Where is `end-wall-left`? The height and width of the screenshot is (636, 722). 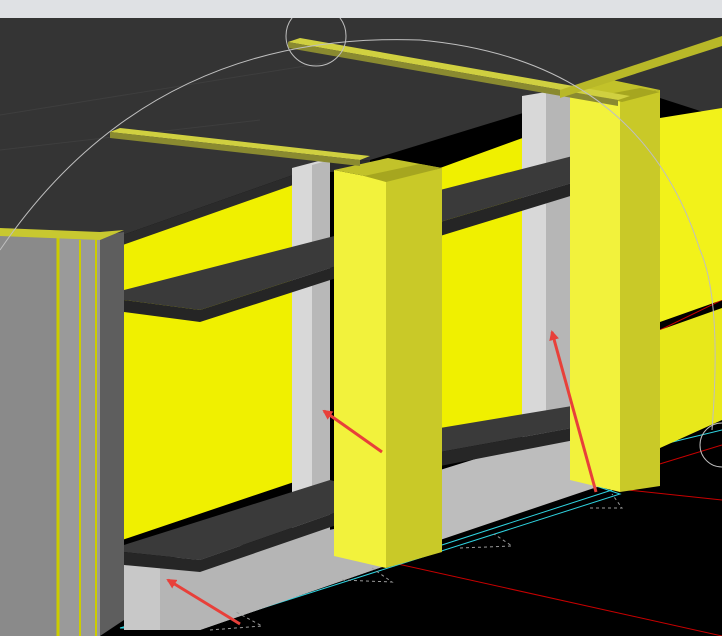
end-wall-left is located at coordinates (62, 432).